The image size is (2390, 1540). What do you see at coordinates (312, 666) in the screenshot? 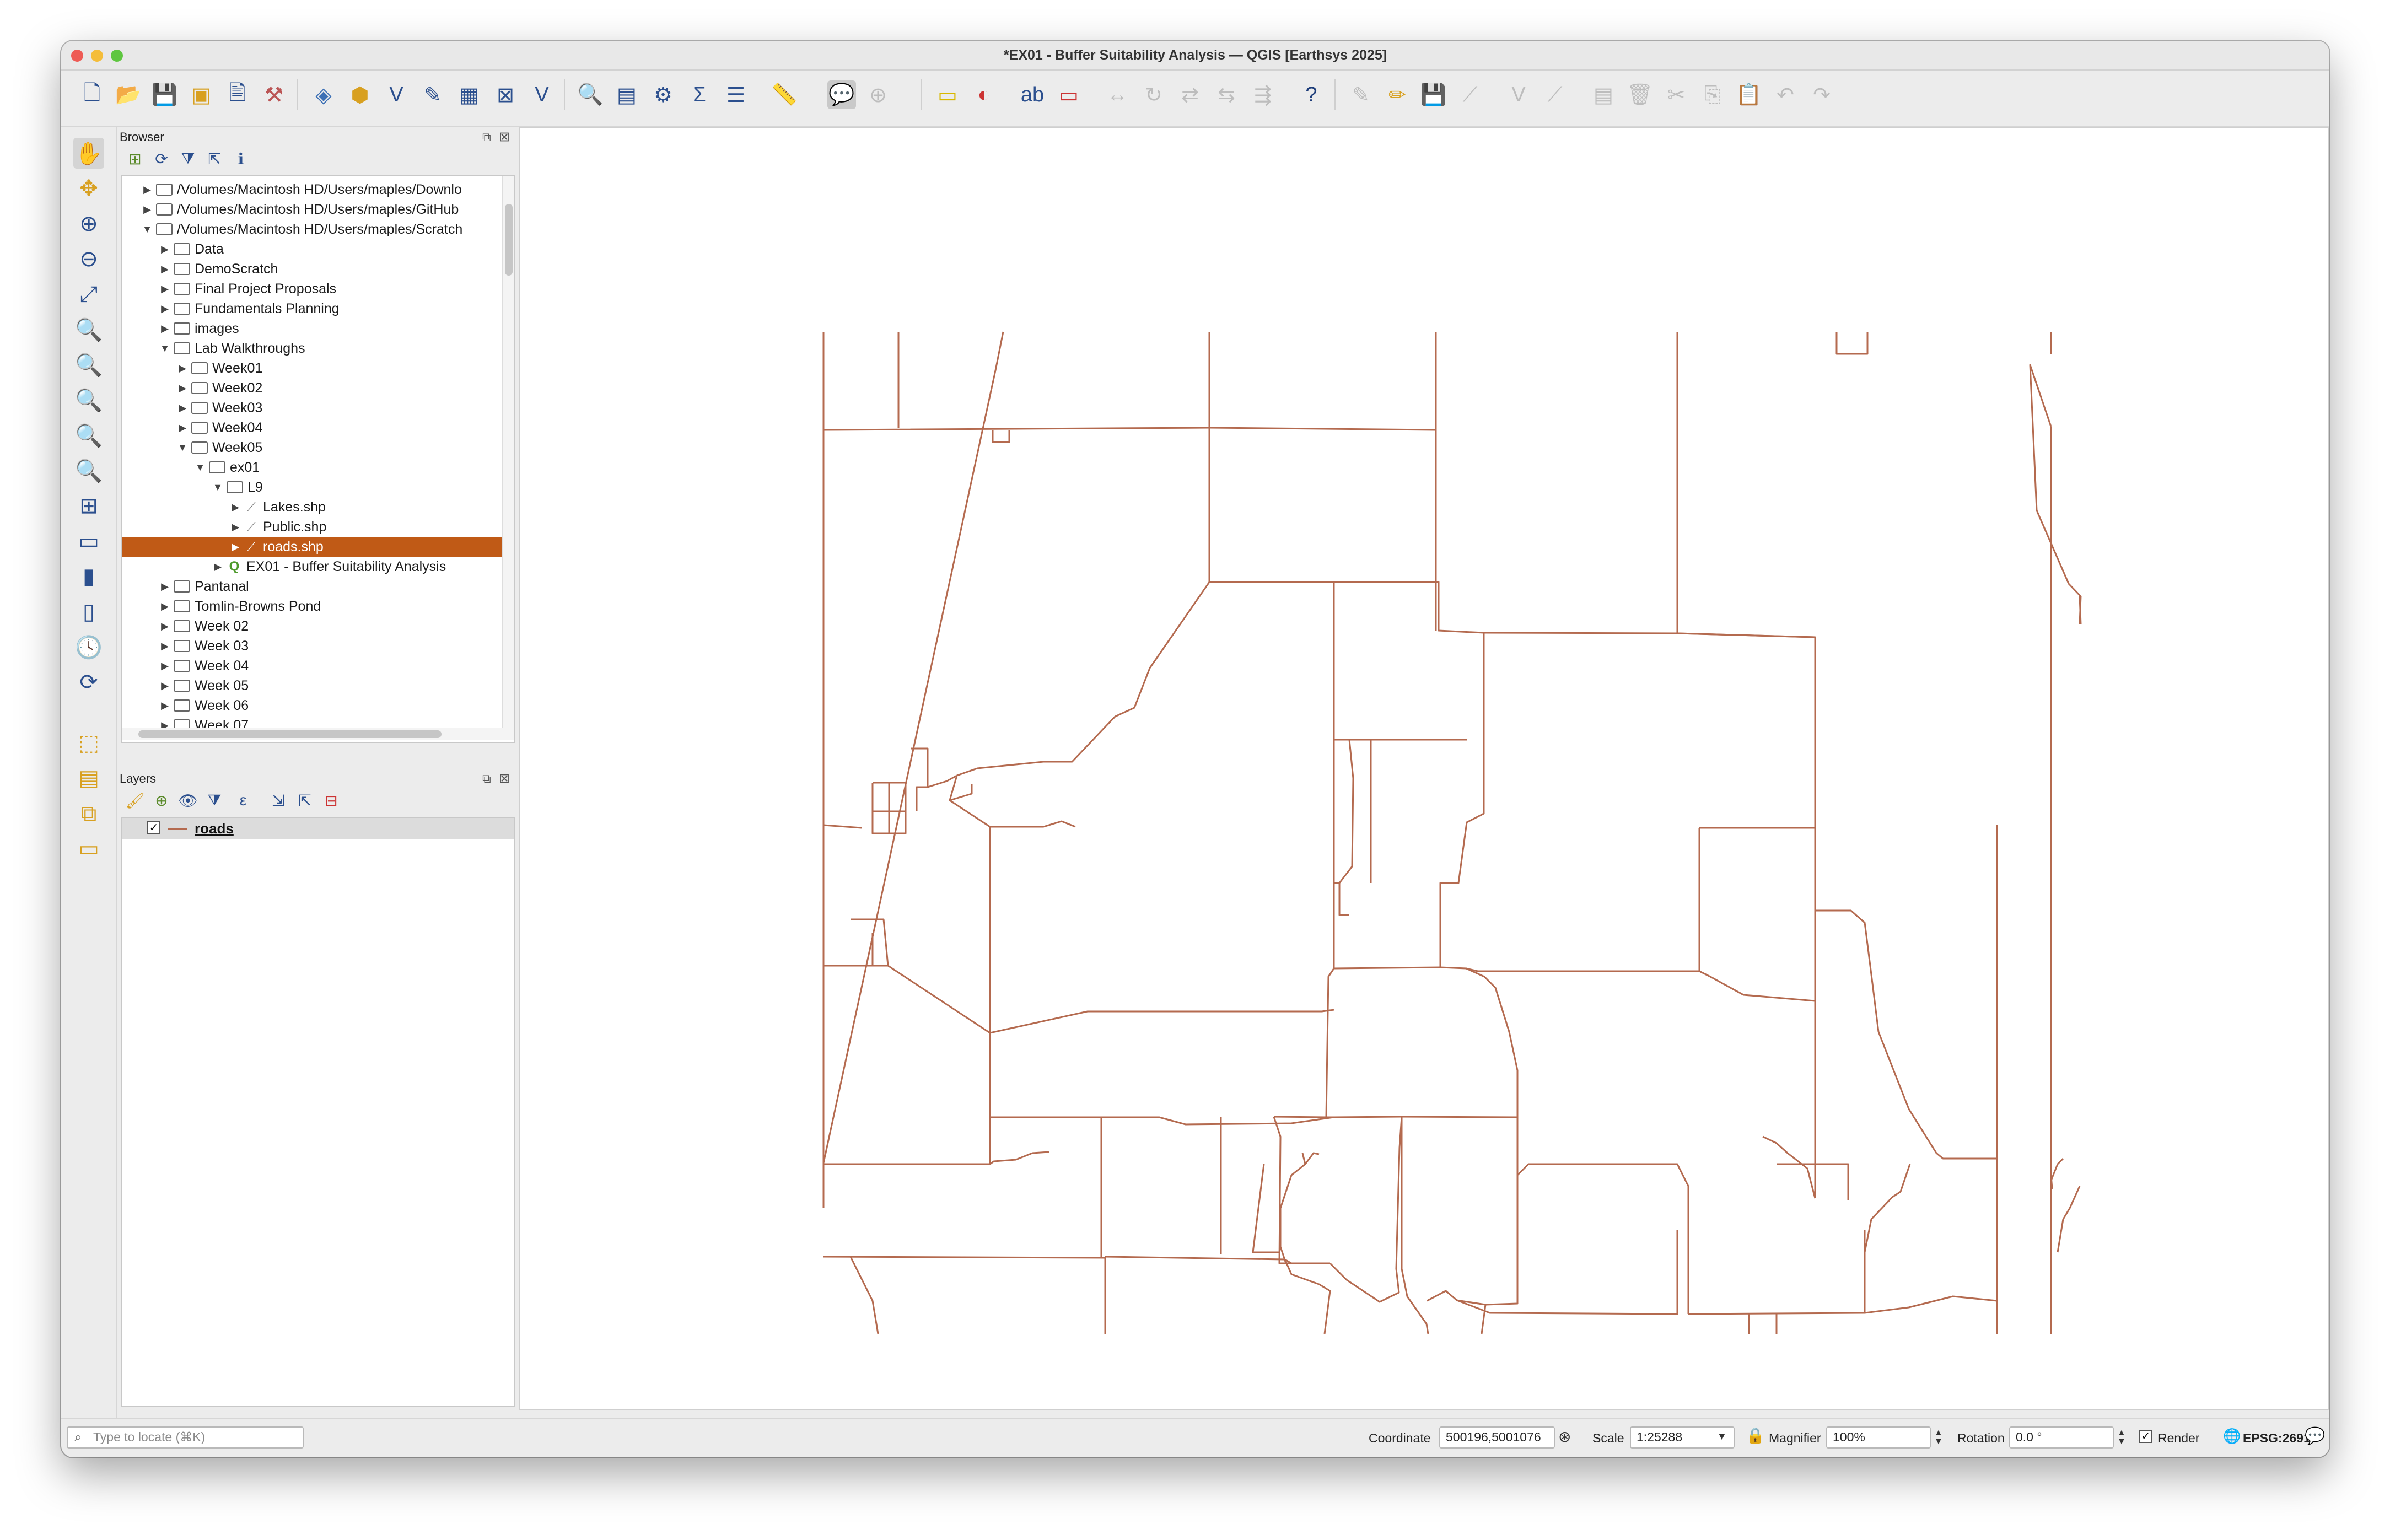
I see `browser-item: ▶ Week 04` at bounding box center [312, 666].